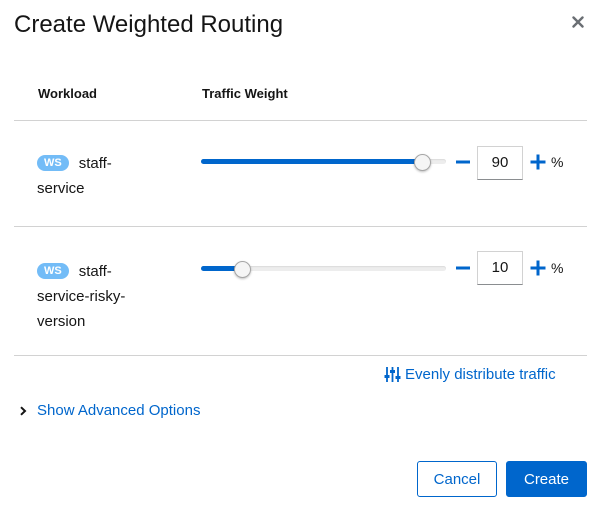 This screenshot has width=613, height=514. What do you see at coordinates (61, 188) in the screenshot?
I see `workload-name-line: service` at bounding box center [61, 188].